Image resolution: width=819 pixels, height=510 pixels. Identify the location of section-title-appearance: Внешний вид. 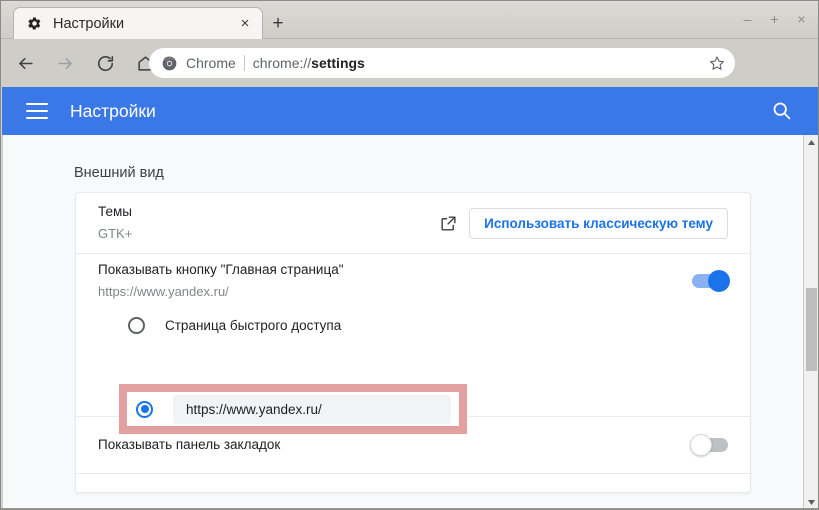
(119, 173).